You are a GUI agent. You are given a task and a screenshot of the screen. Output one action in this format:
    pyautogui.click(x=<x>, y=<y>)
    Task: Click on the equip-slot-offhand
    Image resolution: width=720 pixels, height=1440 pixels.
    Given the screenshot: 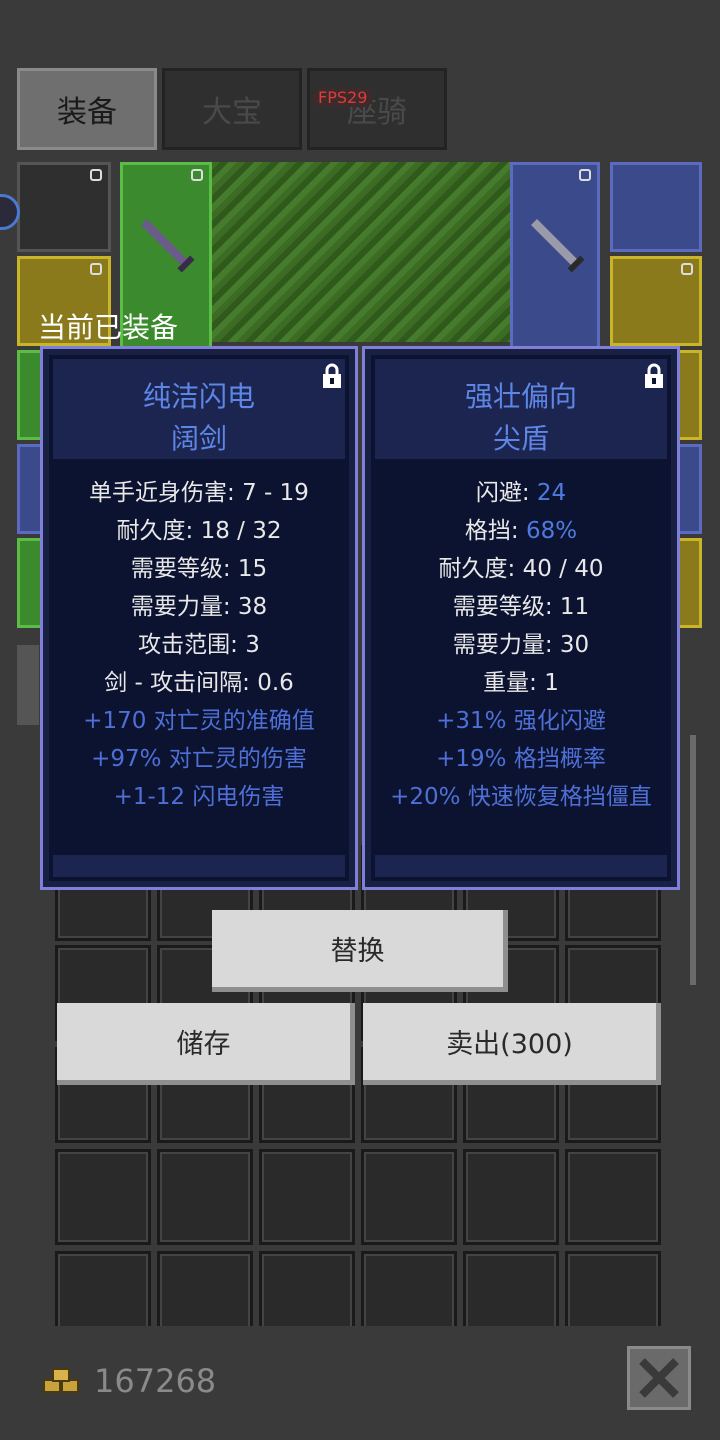 What is the action you would take?
    pyautogui.click(x=555, y=257)
    